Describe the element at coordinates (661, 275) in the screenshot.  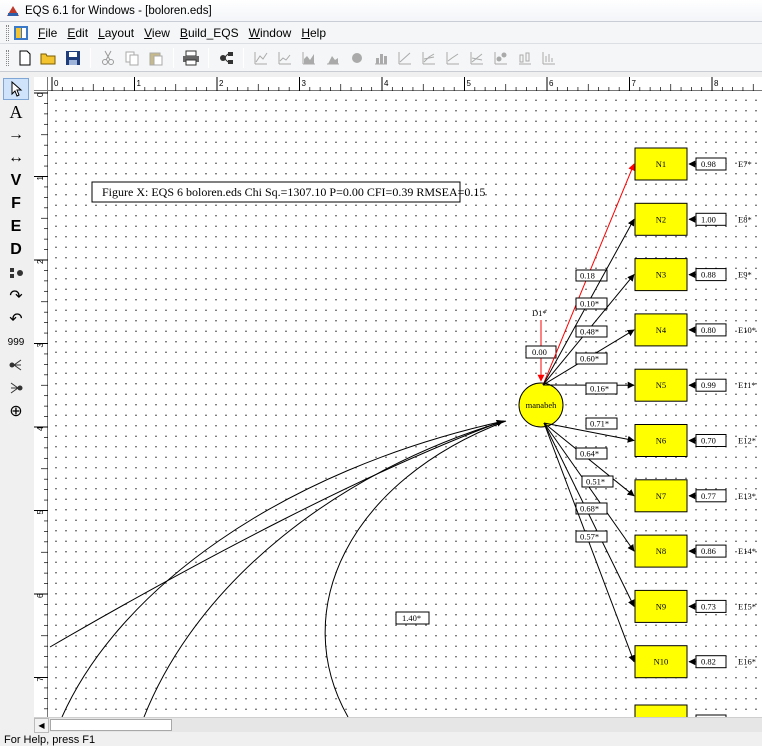
I see `indicator-label: N3` at that location.